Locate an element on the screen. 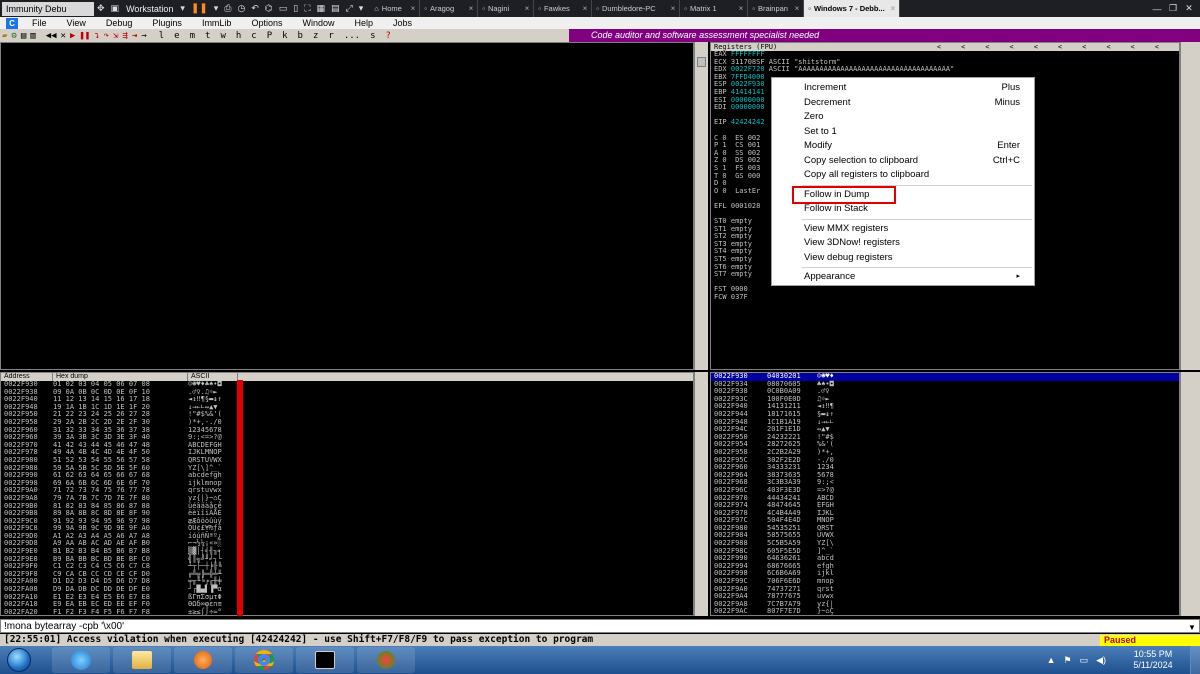 This screenshot has height=674, width=1200. split-icon: ▯ is located at coordinates (295, 9).